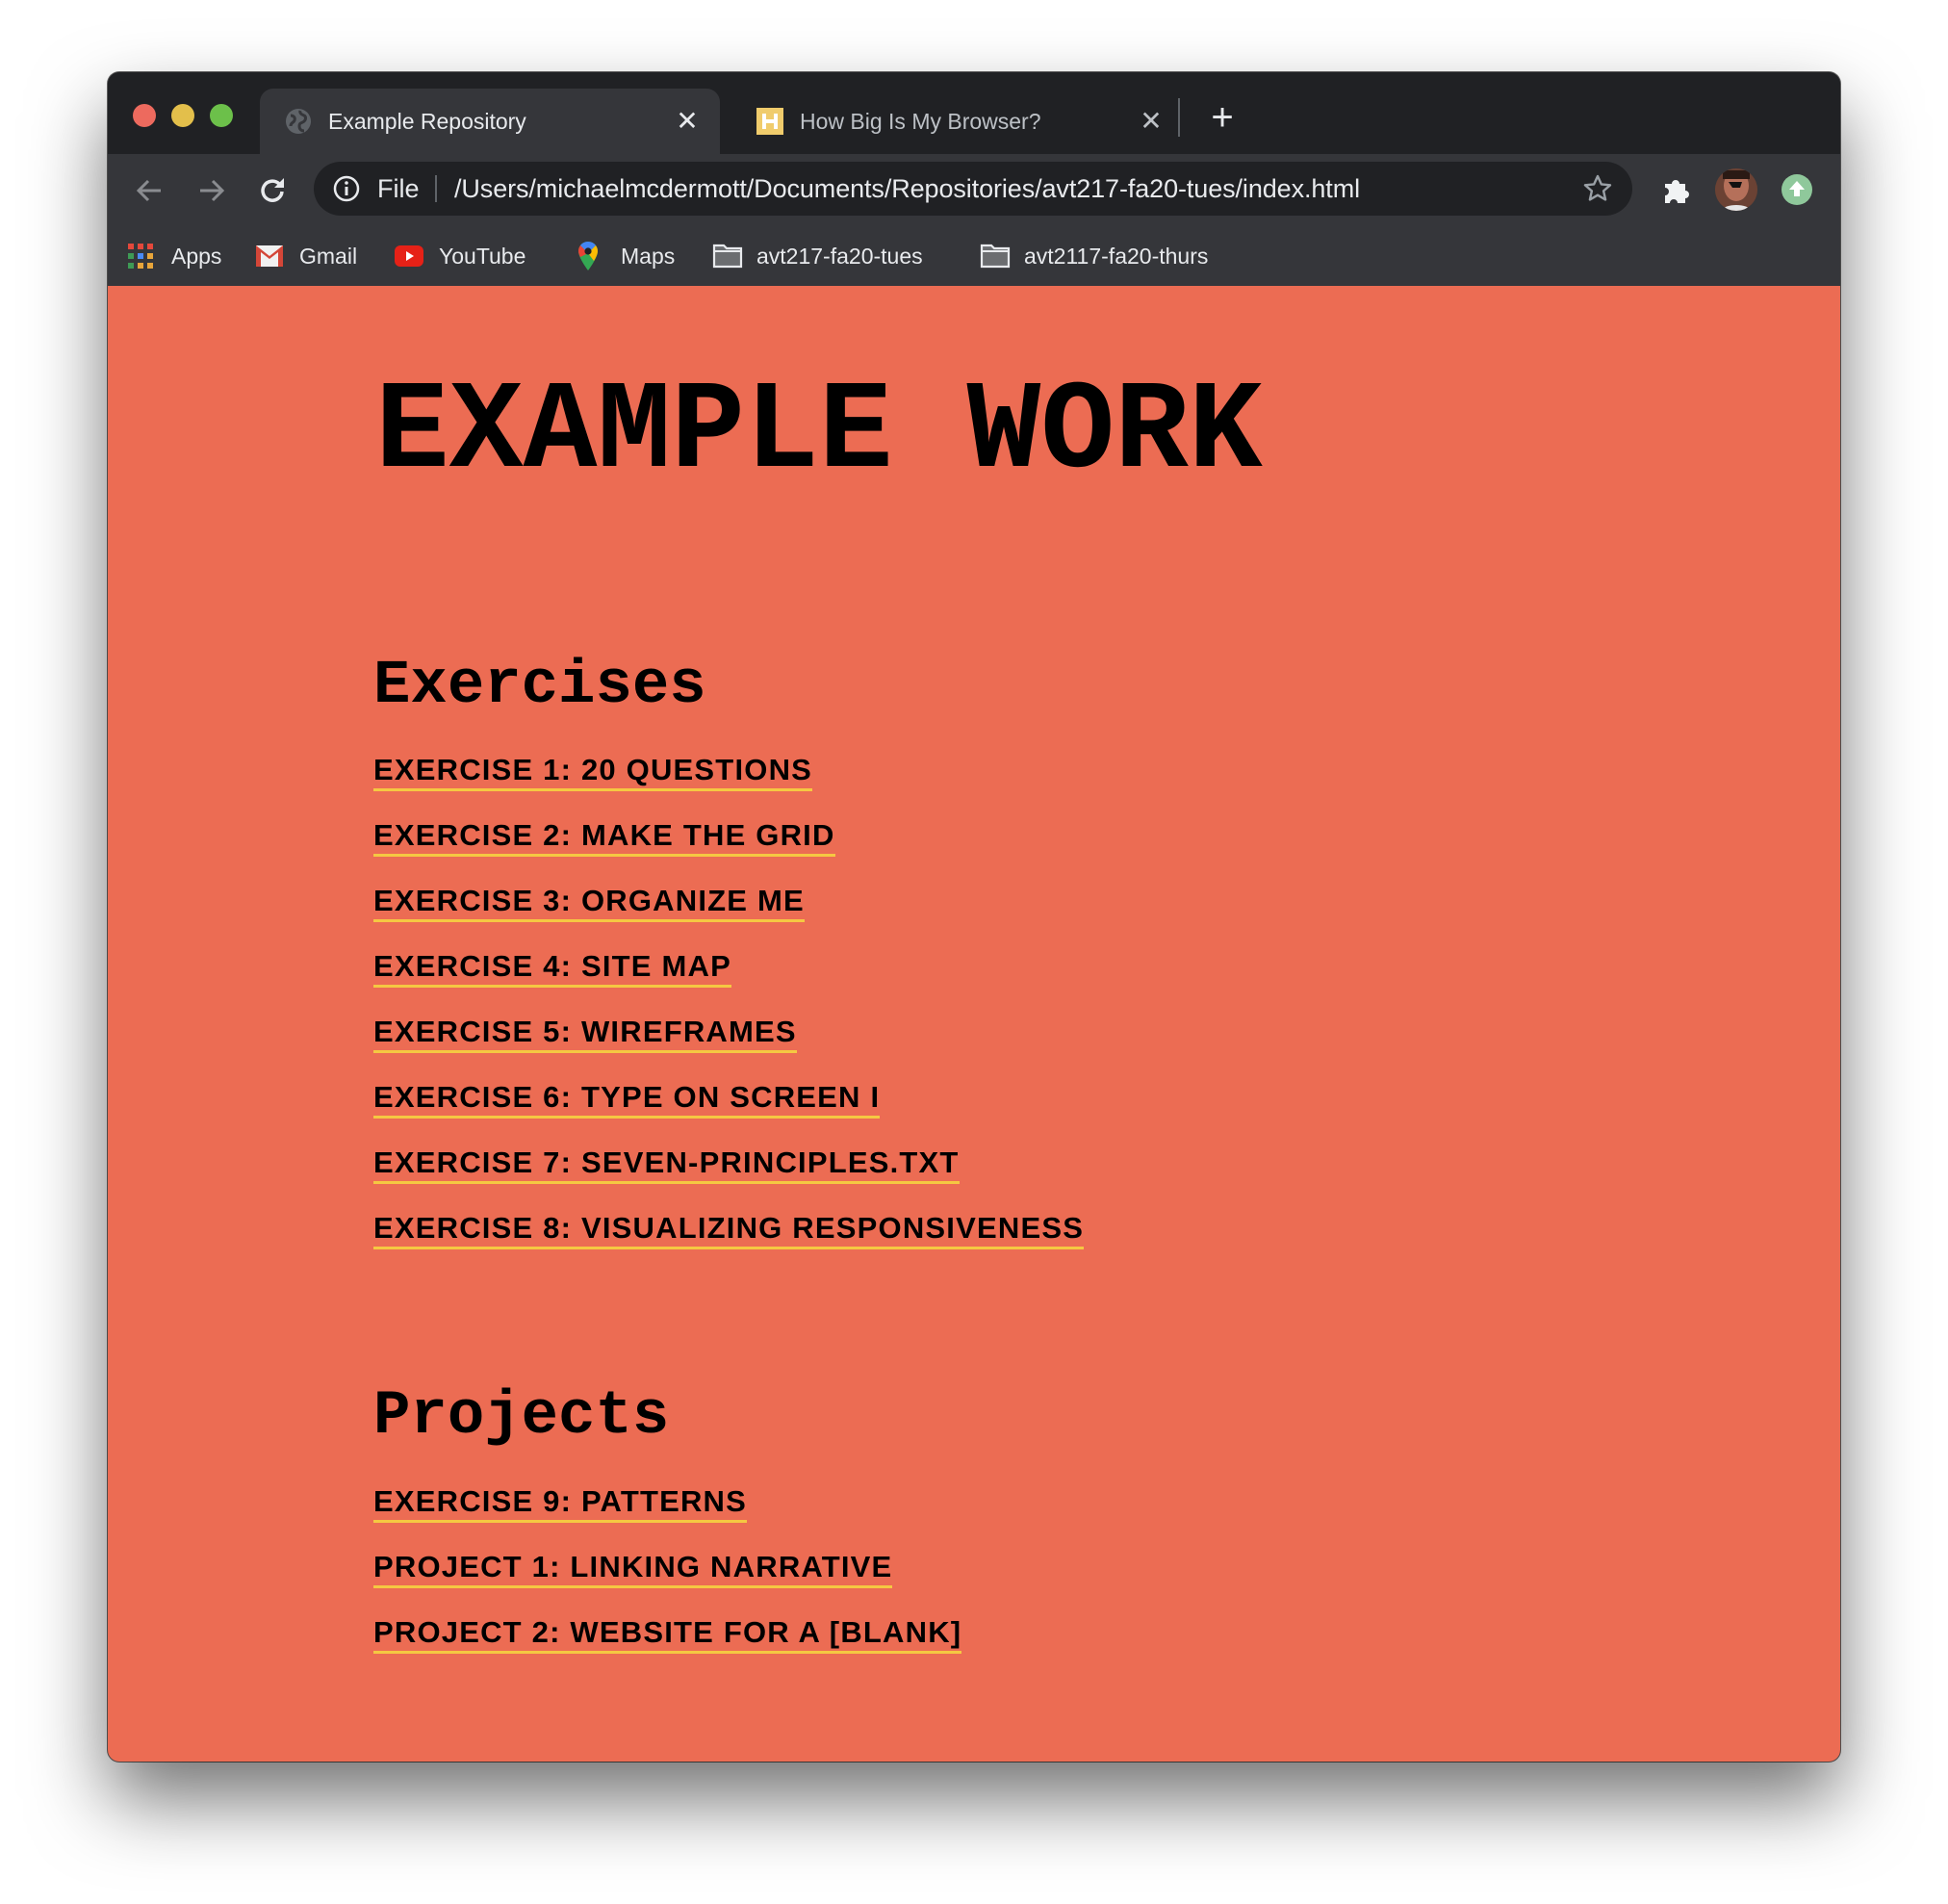 Image resolution: width=1948 pixels, height=1904 pixels. Describe the element at coordinates (221, 116) in the screenshot. I see `maximize-window-button` at that location.